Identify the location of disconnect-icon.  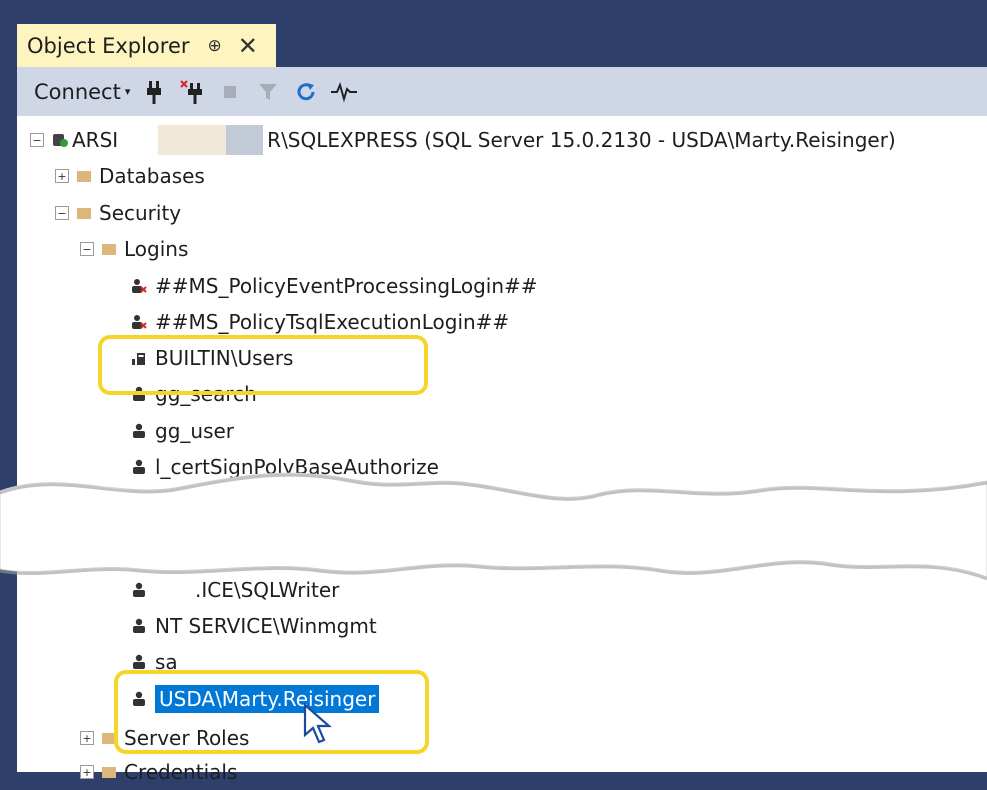
(192, 92).